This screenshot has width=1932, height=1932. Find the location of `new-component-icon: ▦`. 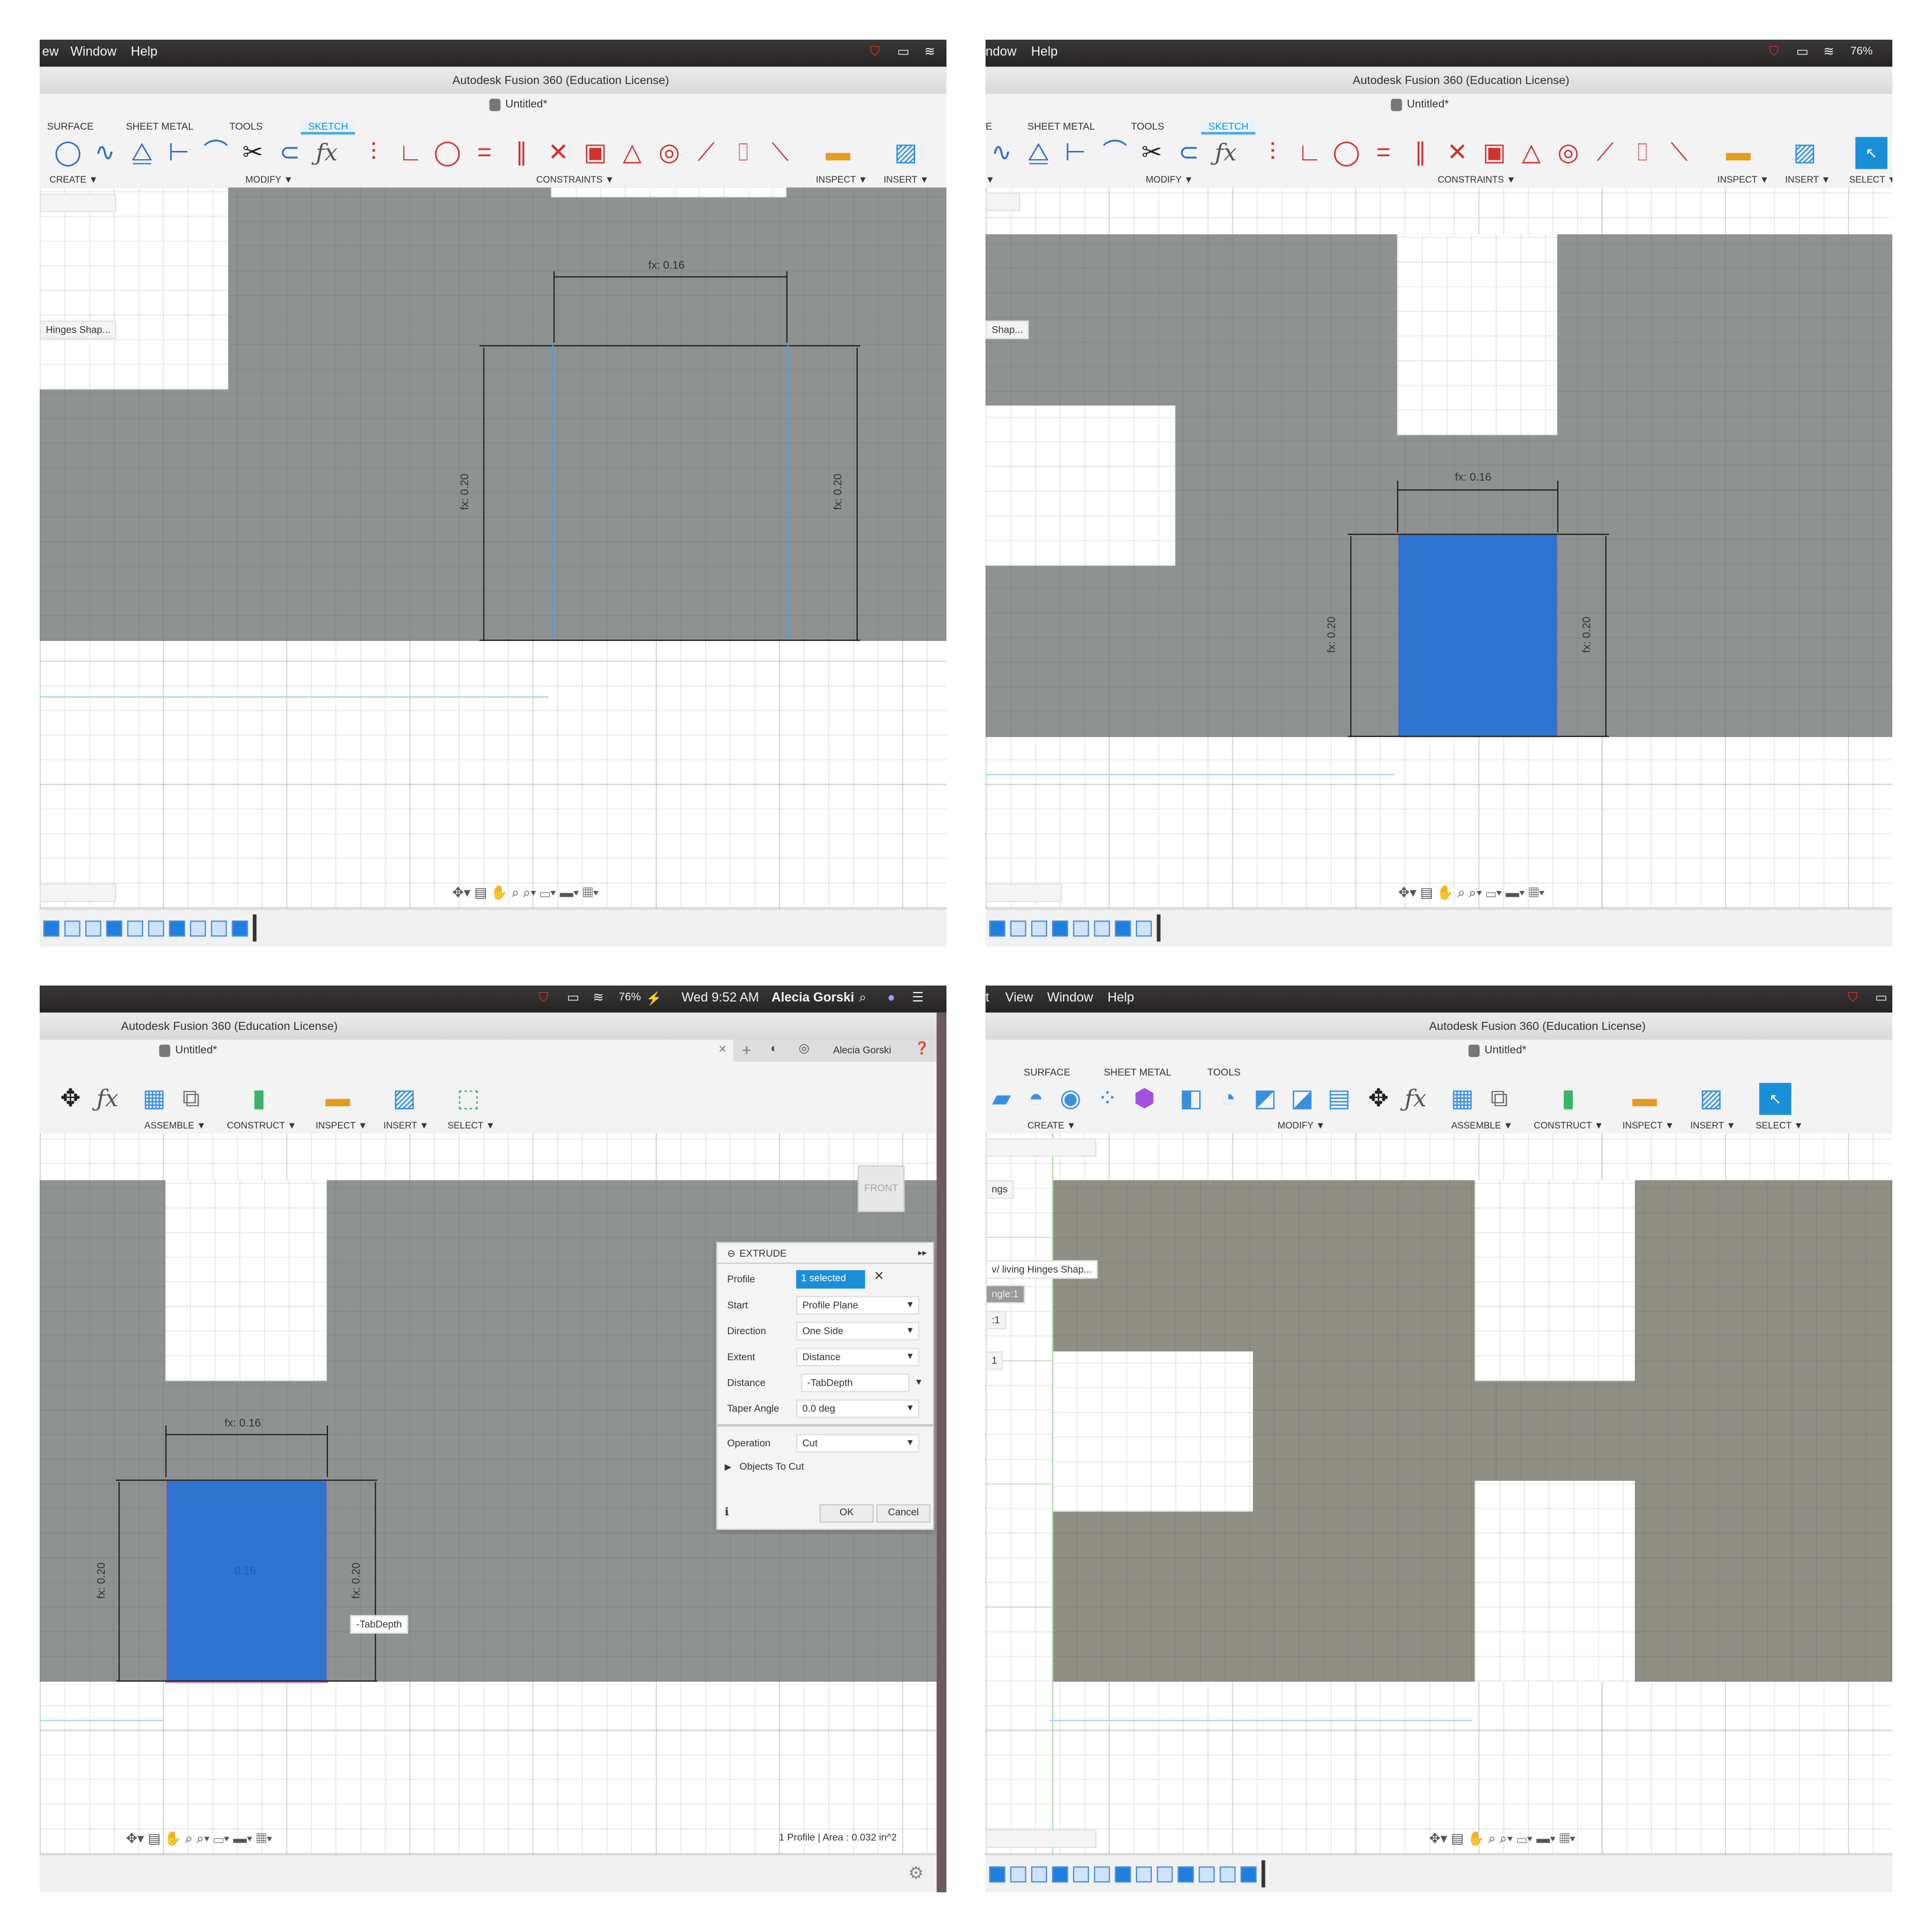

new-component-icon: ▦ is located at coordinates (1462, 1099).